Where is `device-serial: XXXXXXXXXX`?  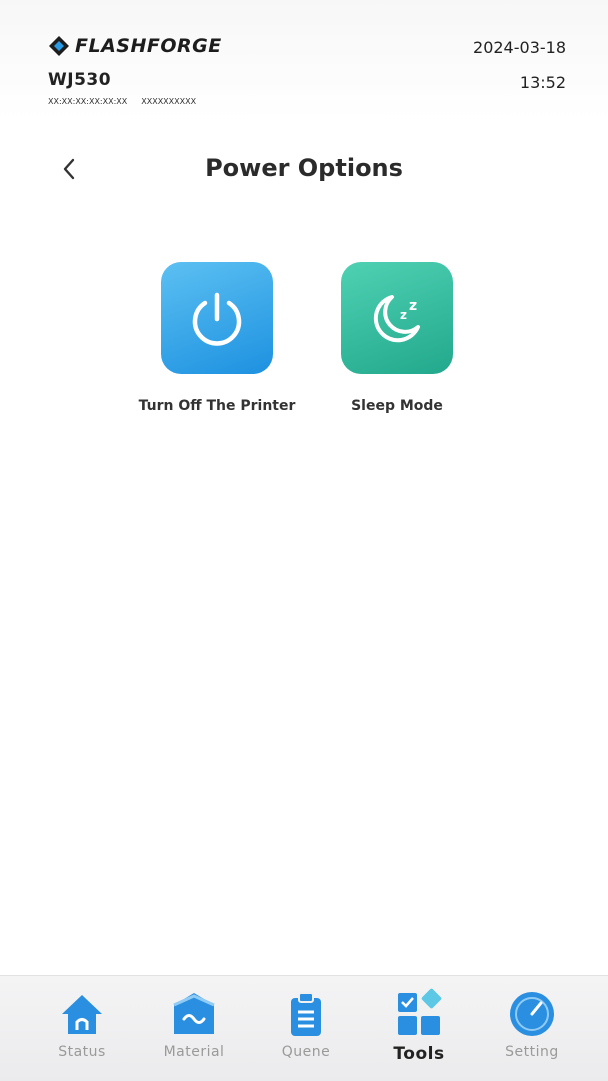
device-serial: XXXXXXXXXX is located at coordinates (169, 101).